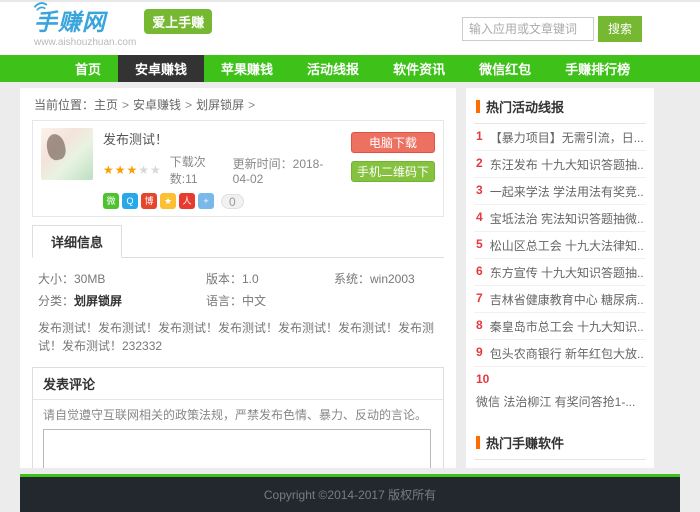 Image resolution: width=700 pixels, height=512 pixels. What do you see at coordinates (479, 136) in the screenshot?
I see `news-rank: 1` at bounding box center [479, 136].